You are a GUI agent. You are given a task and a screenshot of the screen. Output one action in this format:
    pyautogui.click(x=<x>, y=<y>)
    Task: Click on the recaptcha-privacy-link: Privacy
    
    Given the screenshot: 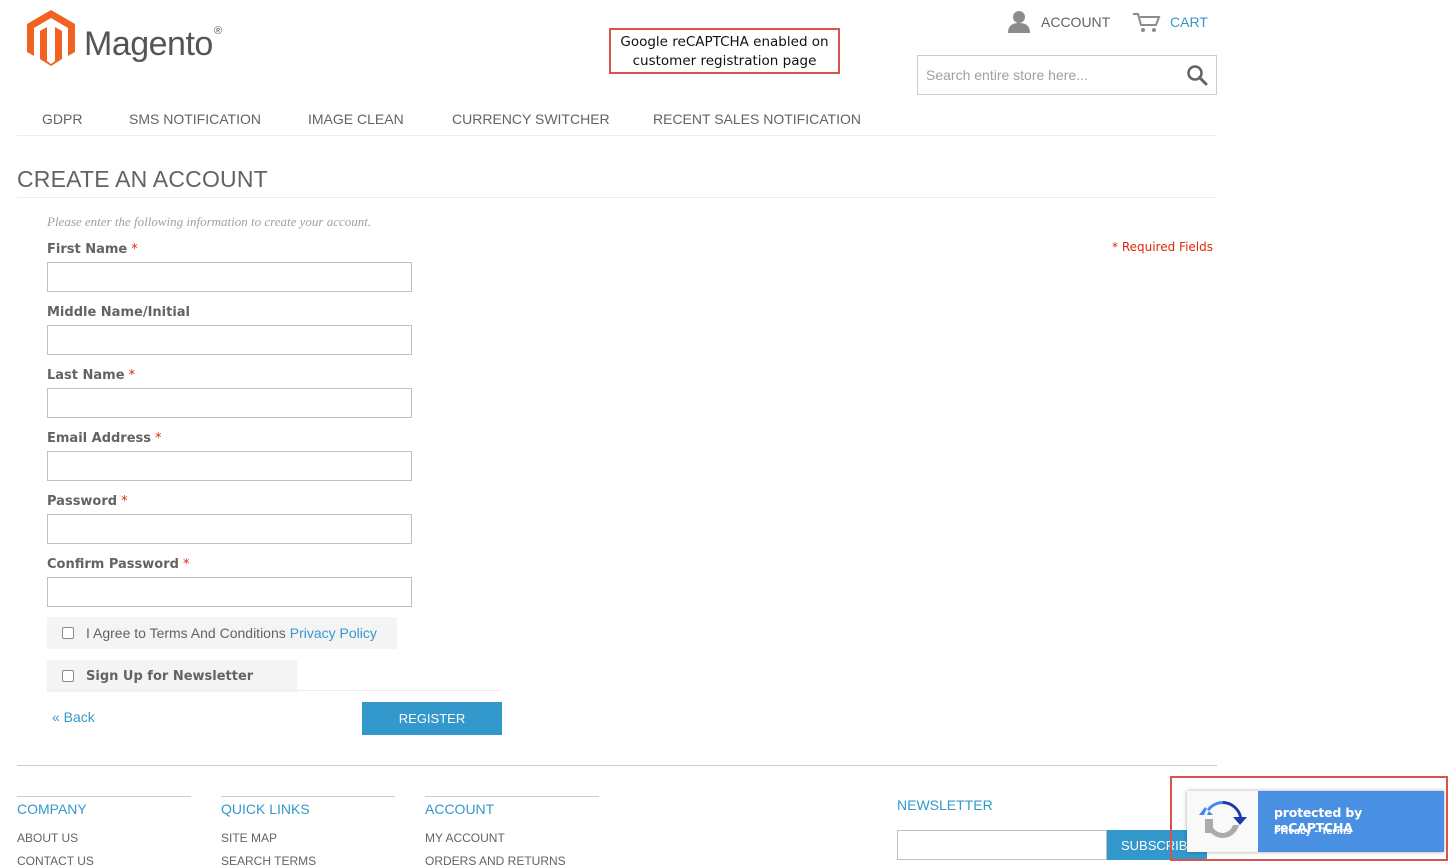 What is the action you would take?
    pyautogui.click(x=1292, y=832)
    